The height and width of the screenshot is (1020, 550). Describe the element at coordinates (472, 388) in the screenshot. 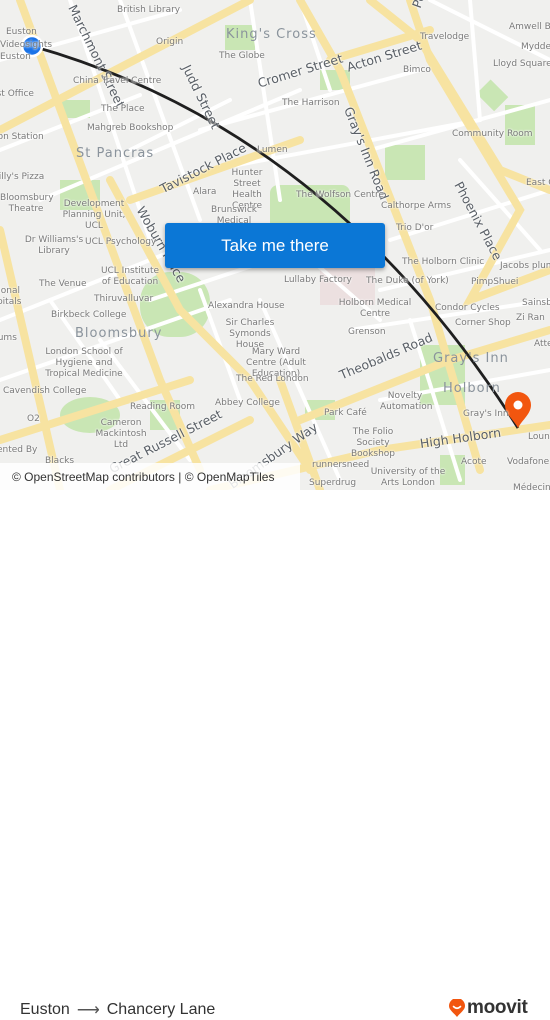

I see `area-label-holborn: Holborn` at that location.